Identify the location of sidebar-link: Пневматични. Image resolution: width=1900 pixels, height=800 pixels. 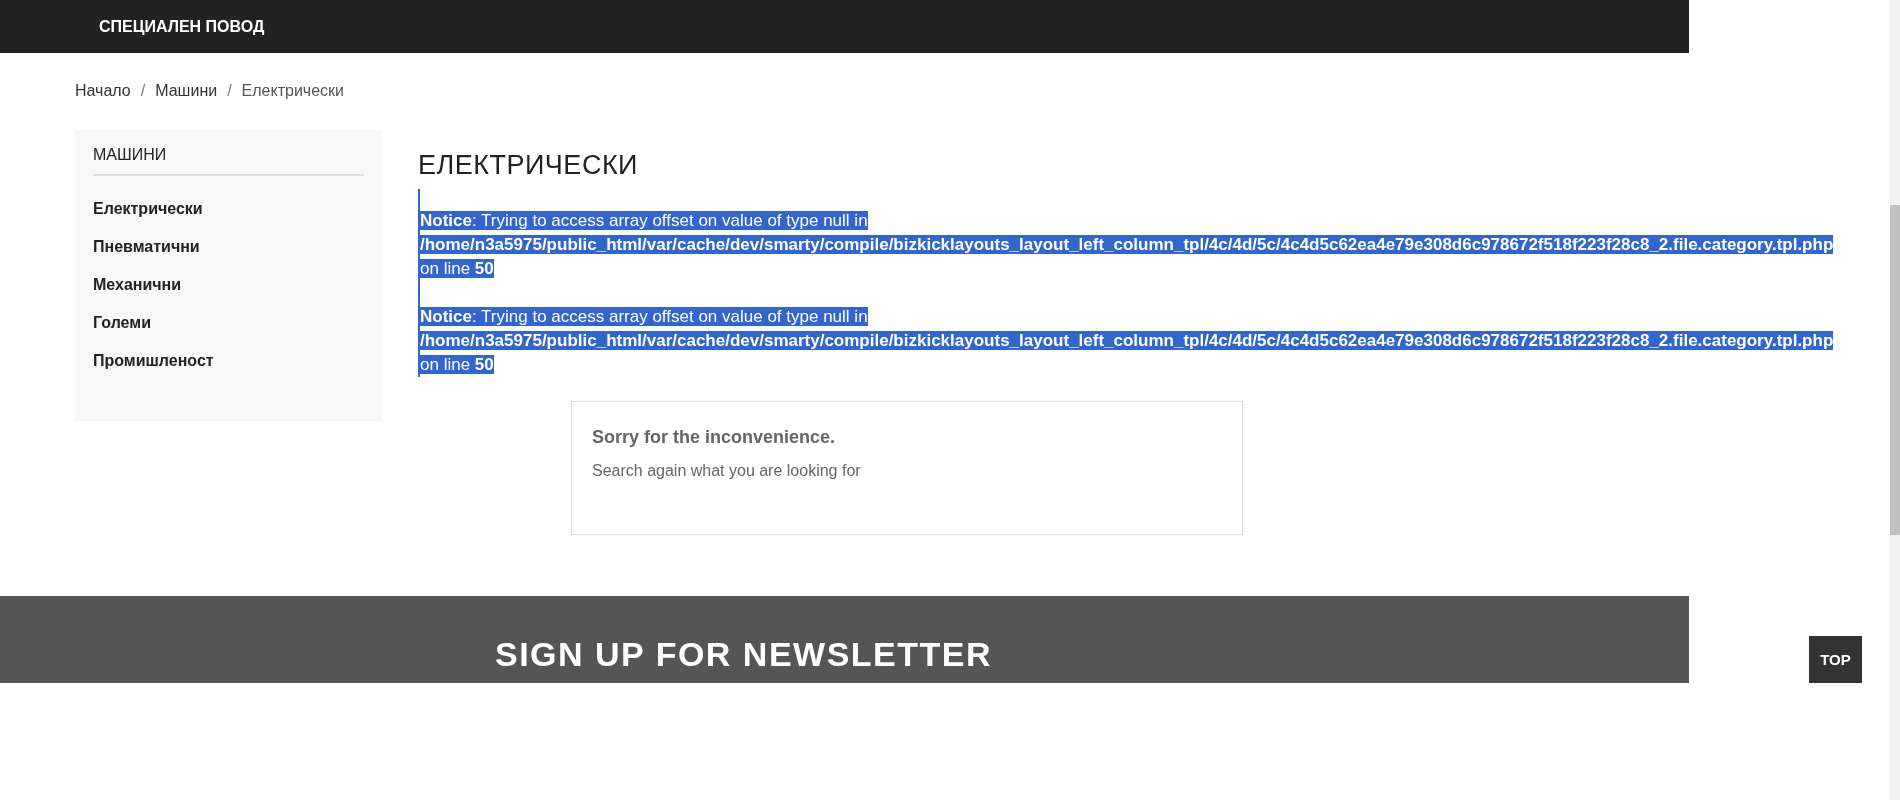
(228, 247).